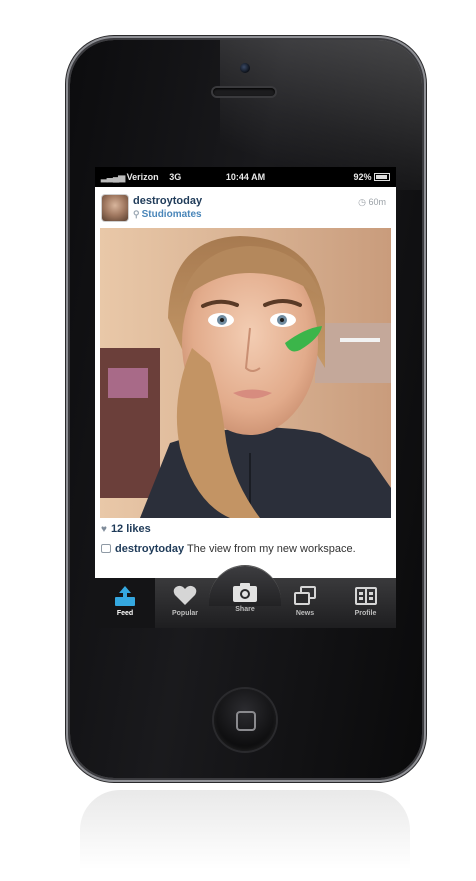  I want to click on post-timestamp: ◷ 60m, so click(372, 202).